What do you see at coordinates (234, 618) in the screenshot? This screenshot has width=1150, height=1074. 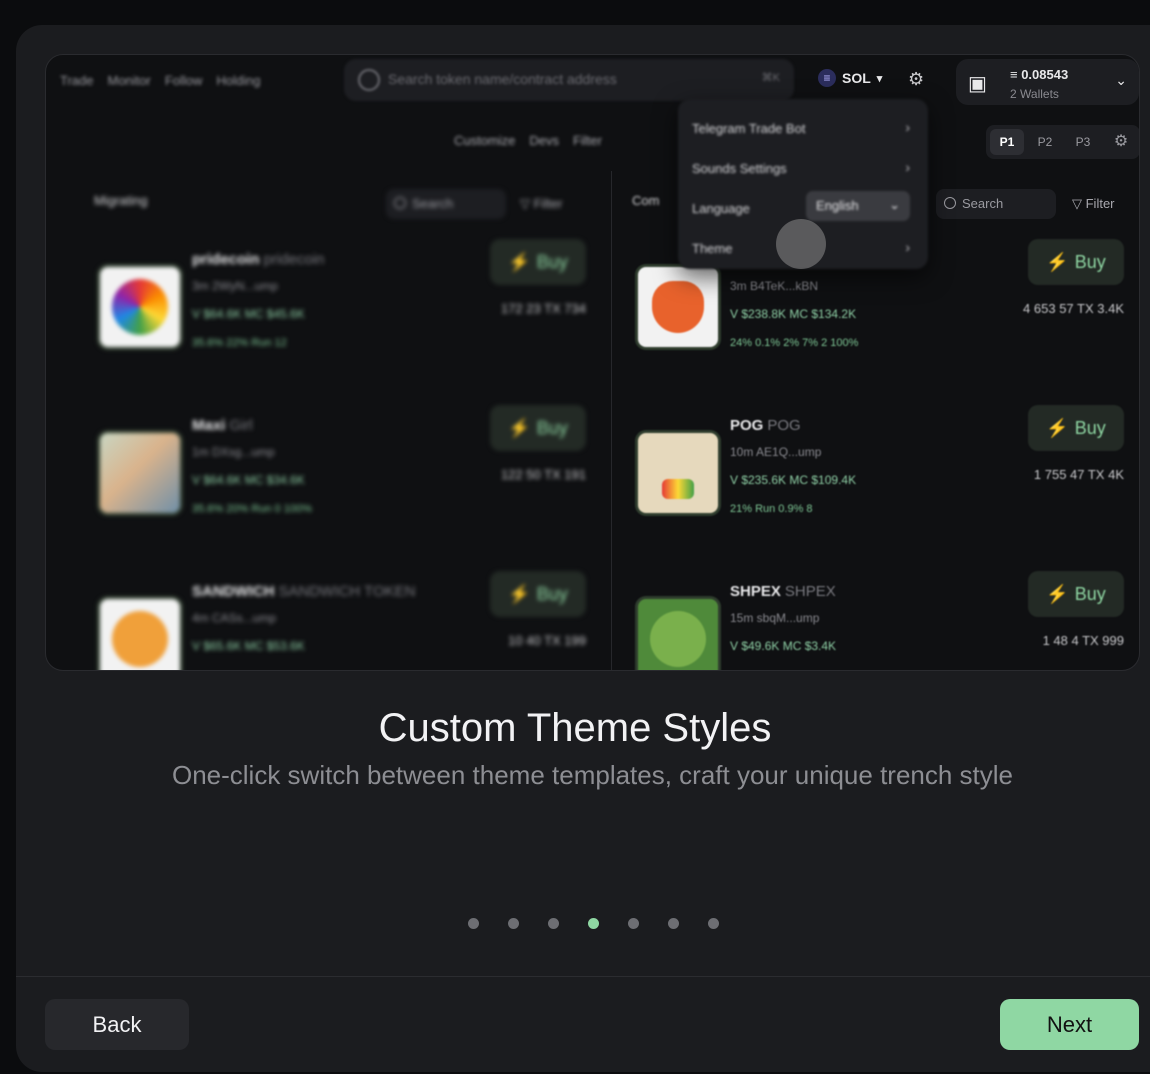 I see `token-address: 4m CASs...ump` at bounding box center [234, 618].